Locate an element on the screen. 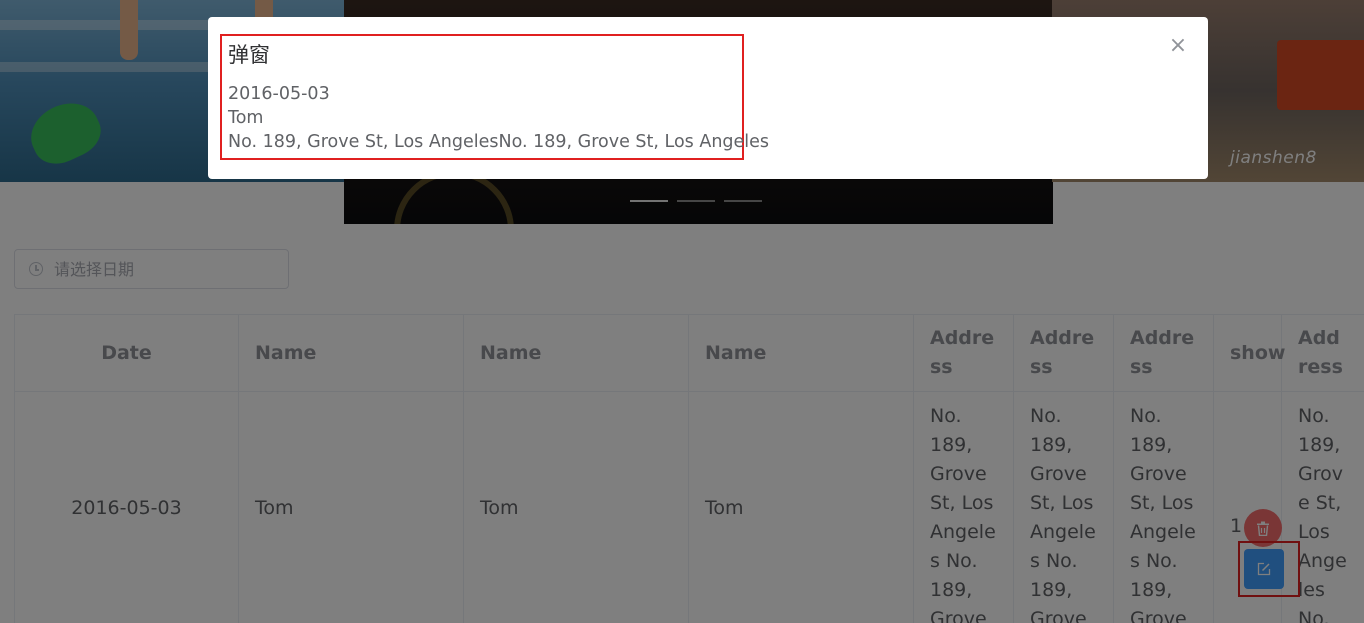  close-button: × is located at coordinates (1178, 46).